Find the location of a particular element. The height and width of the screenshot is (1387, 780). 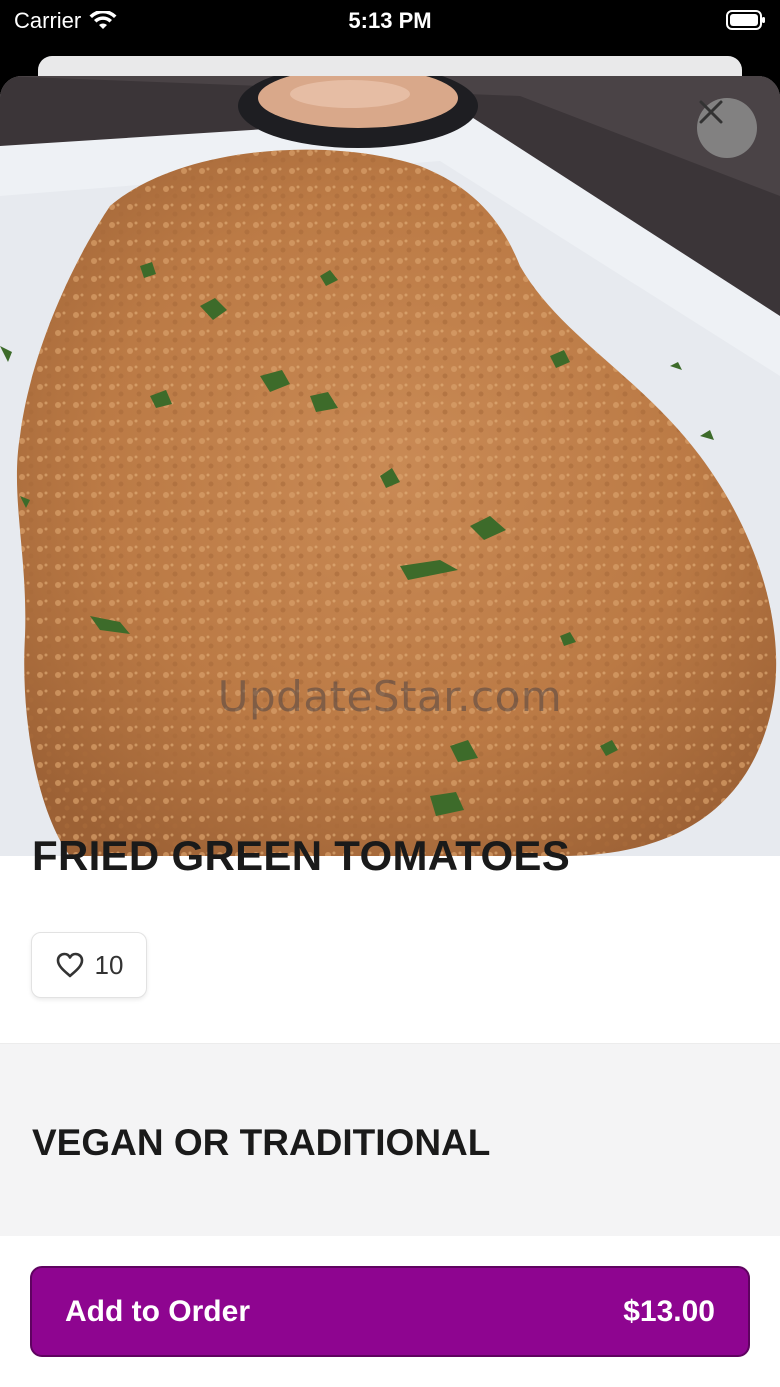

add-to-order-button: Add to Order $13.00 is located at coordinates (390, 1311).